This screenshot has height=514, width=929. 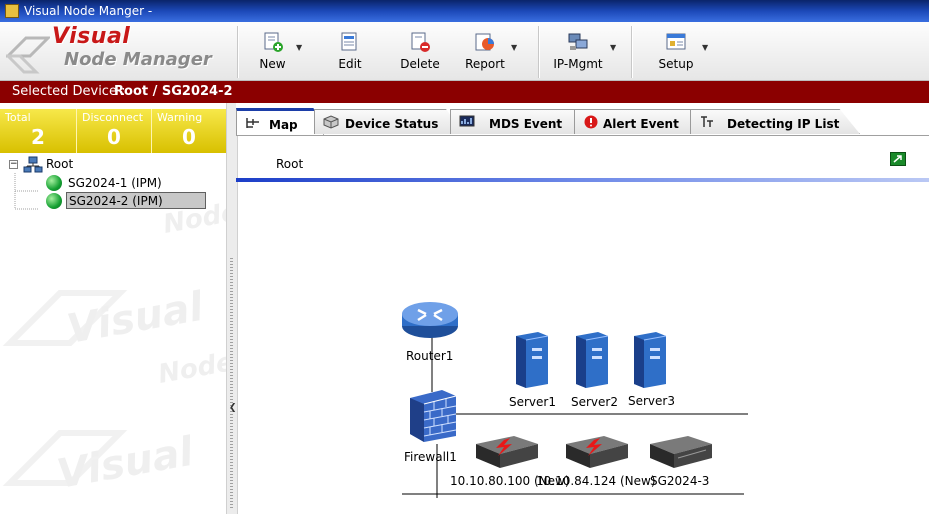 I want to click on title-bar: Visual Node Manger -, so click(x=464, y=11).